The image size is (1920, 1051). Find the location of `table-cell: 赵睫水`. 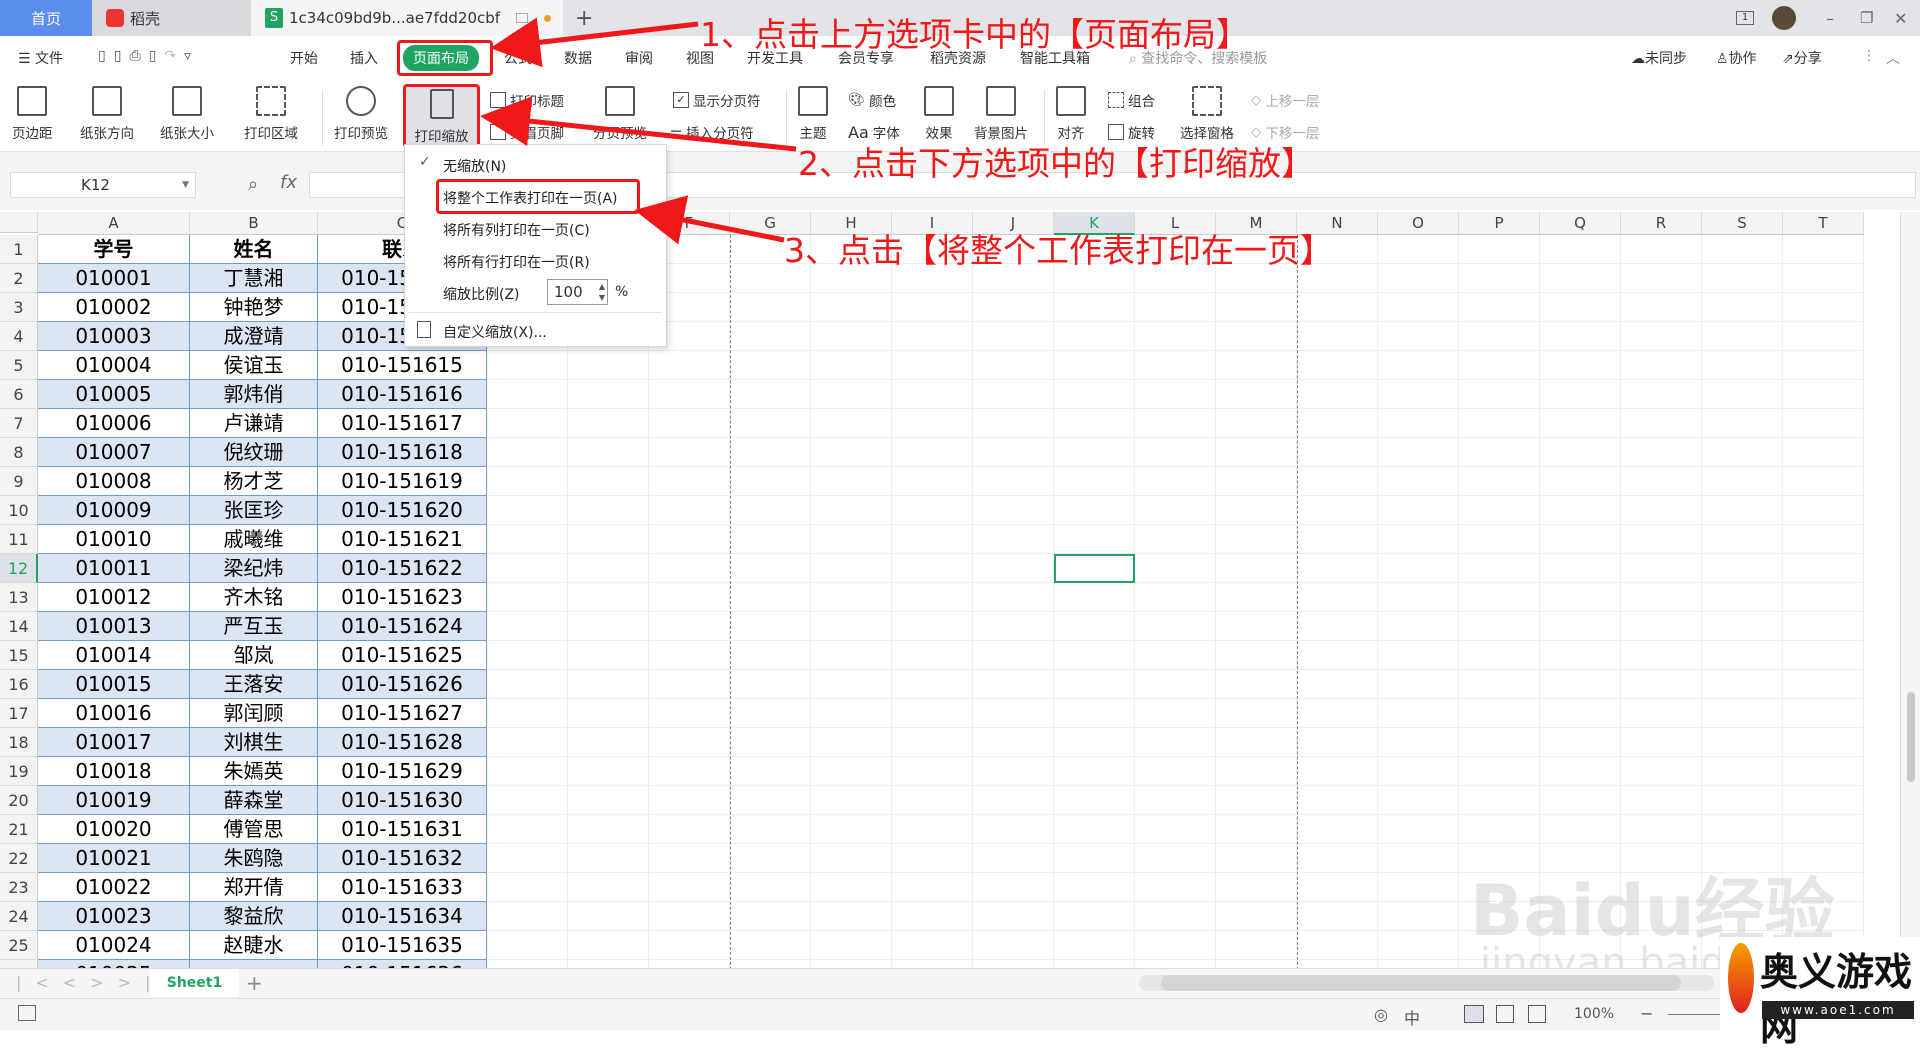

table-cell: 赵睫水 is located at coordinates (254, 945).